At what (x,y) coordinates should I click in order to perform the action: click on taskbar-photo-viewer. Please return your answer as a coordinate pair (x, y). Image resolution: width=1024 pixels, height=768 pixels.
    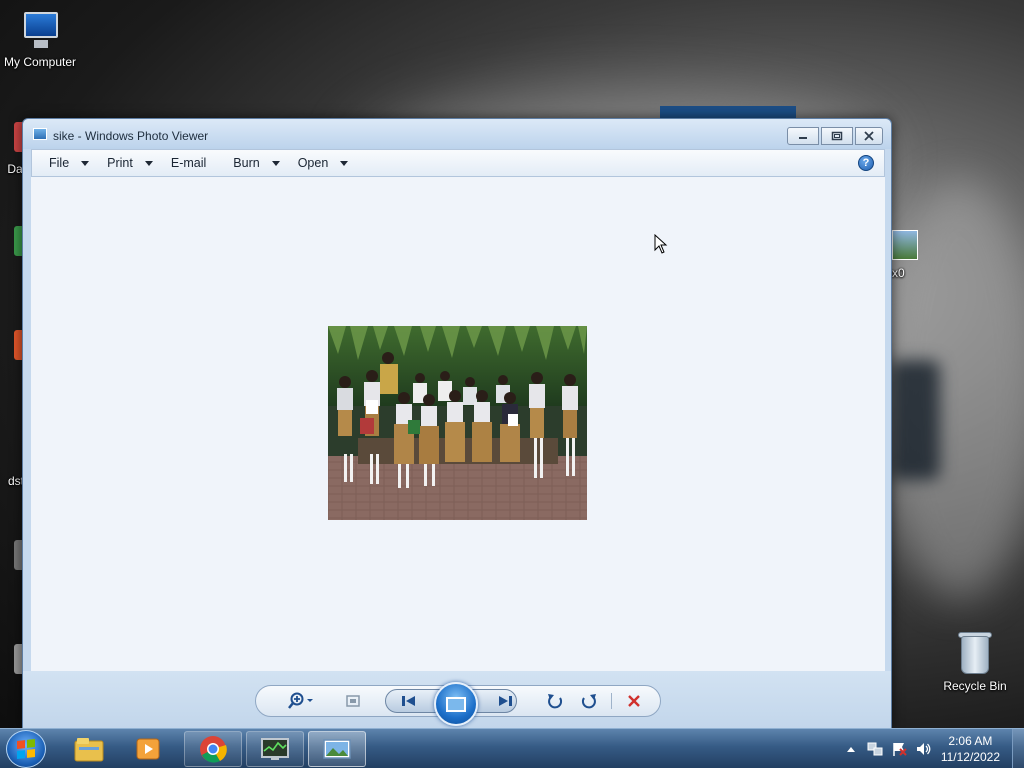
    Looking at the image, I should click on (337, 749).